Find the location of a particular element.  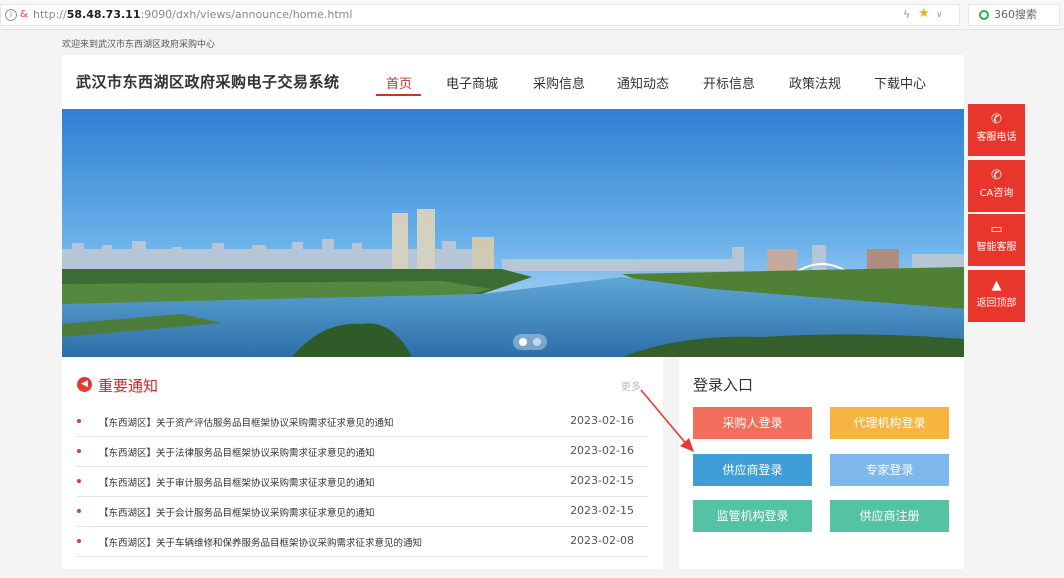

site-title: 武汉市东西湖区政府采购电子交易系统 is located at coordinates (208, 82).